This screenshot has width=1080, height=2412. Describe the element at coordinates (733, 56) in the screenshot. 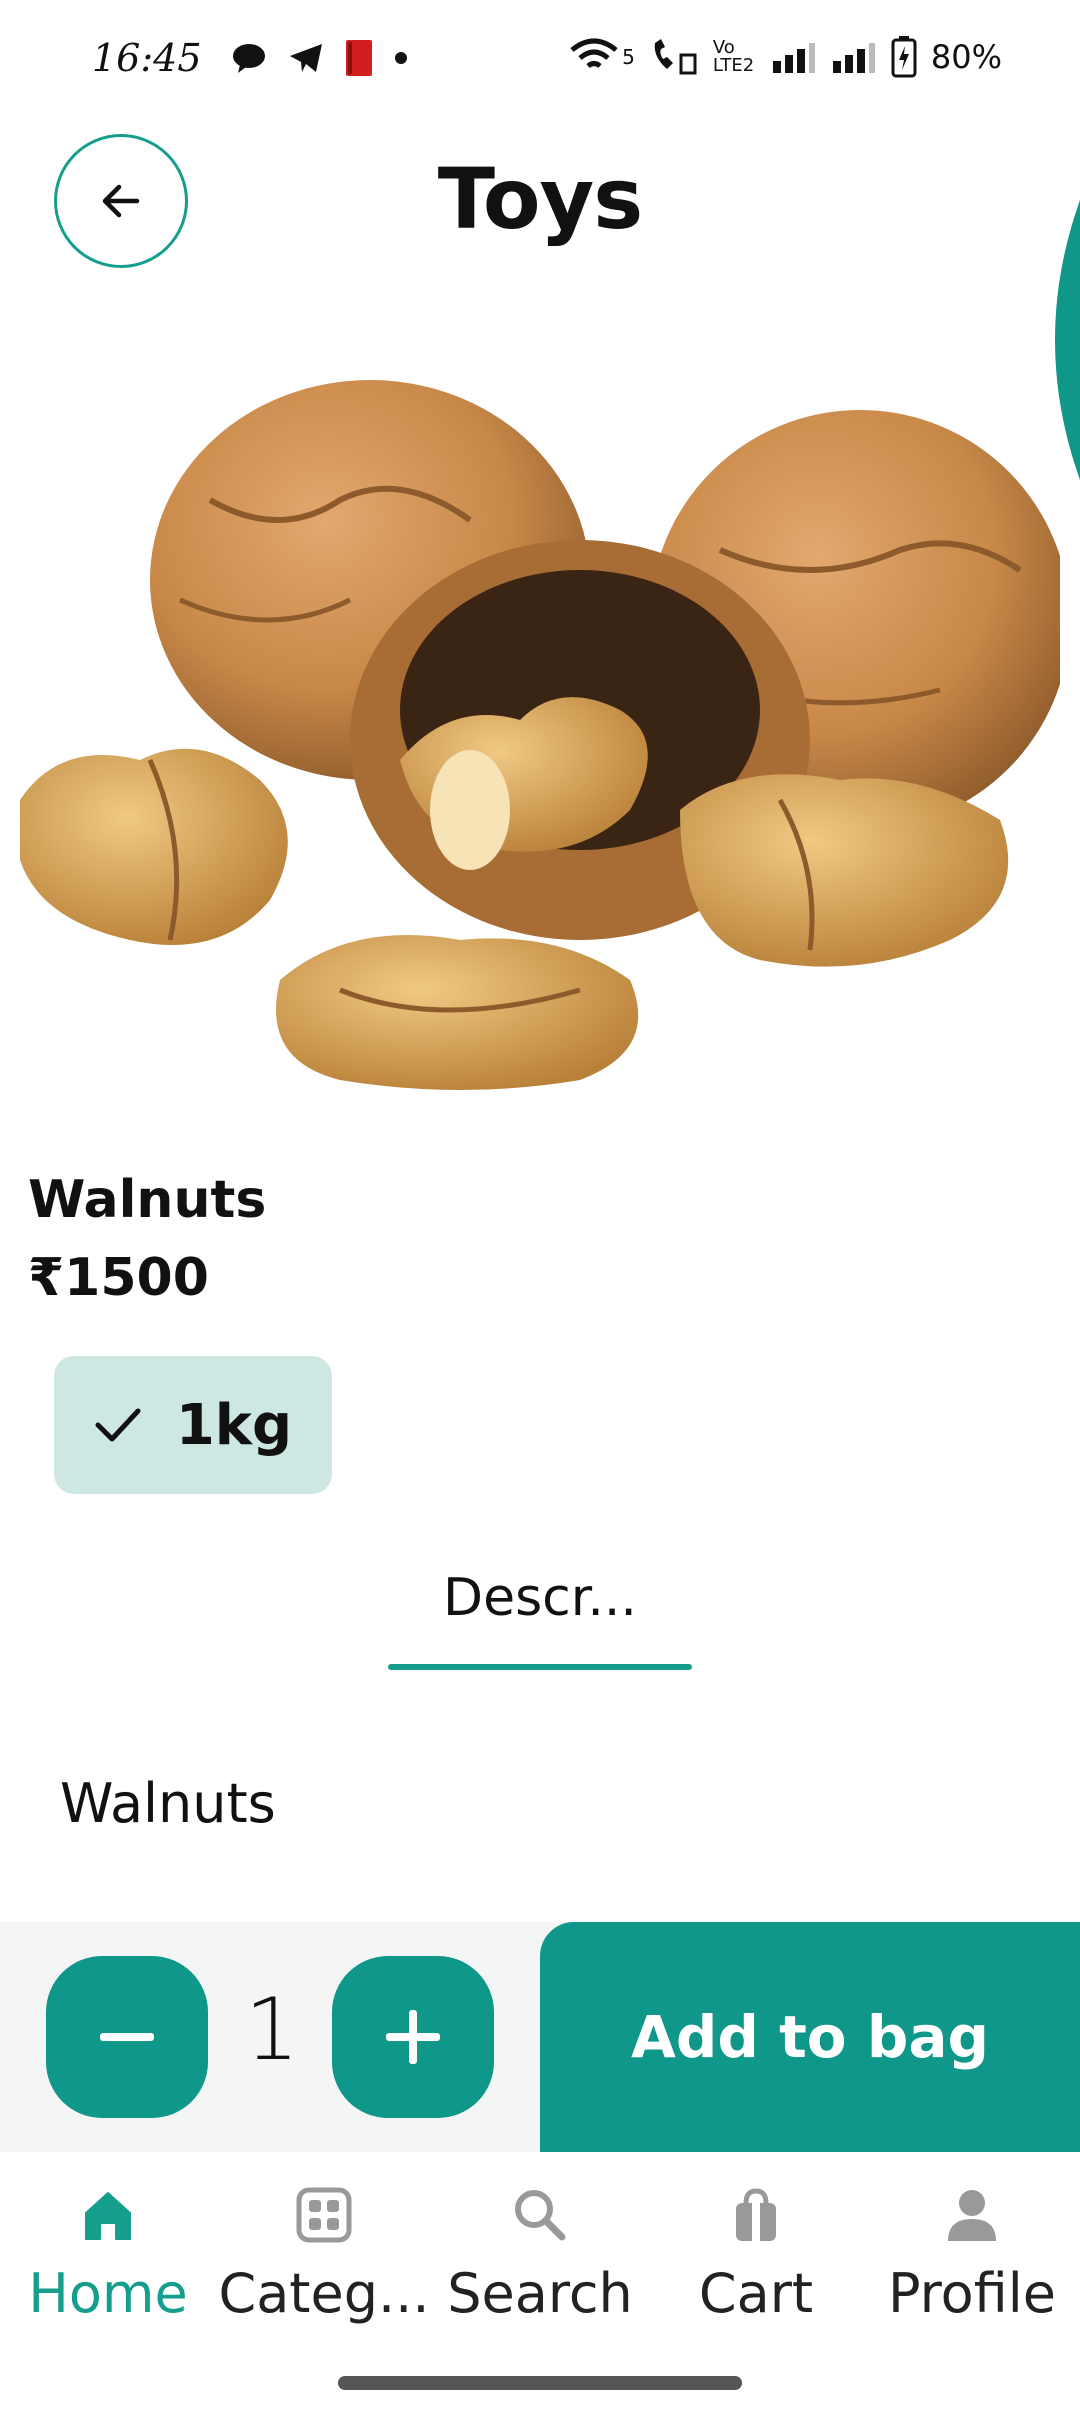

I see `volte-label: Vo LTE2` at that location.